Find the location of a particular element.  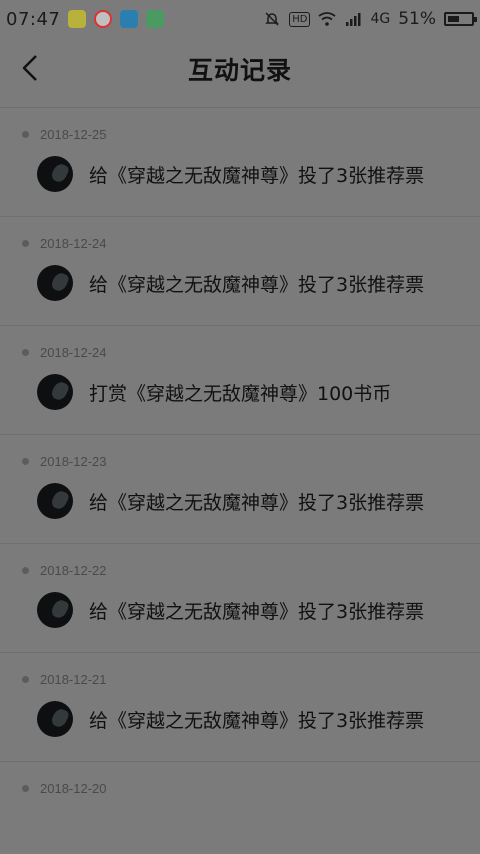

list-item: 2018-12-22 给《穿越之无敌魔神尊》投了3张推荐票 is located at coordinates (240, 598).